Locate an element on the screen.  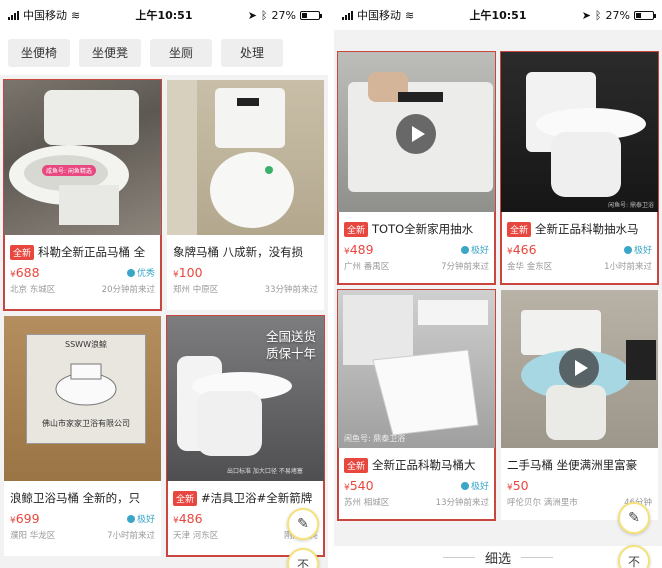
product-price: ¥699 is located at coordinates (25, 518).